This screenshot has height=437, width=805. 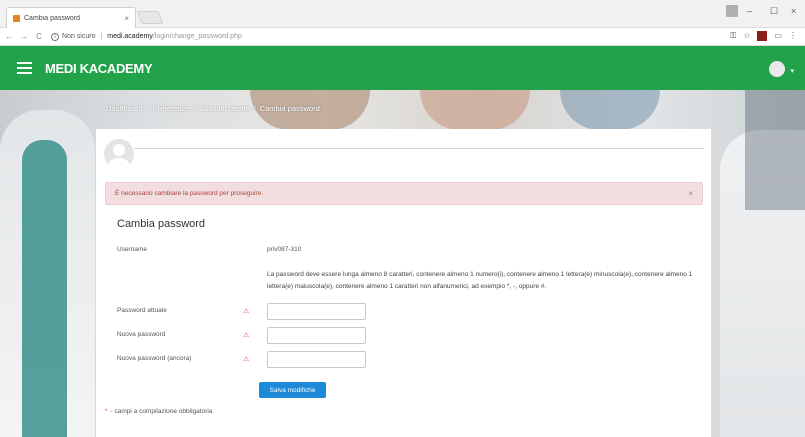 I want to click on new-password-label: Nuova password, so click(x=141, y=334).